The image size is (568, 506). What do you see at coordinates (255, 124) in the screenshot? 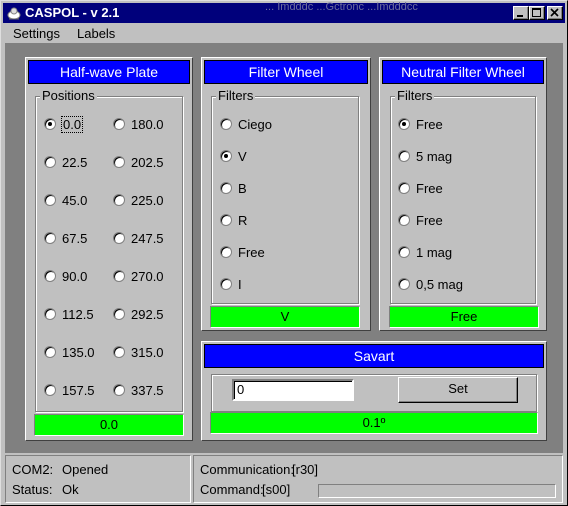
I see `radio-label: Ciego` at bounding box center [255, 124].